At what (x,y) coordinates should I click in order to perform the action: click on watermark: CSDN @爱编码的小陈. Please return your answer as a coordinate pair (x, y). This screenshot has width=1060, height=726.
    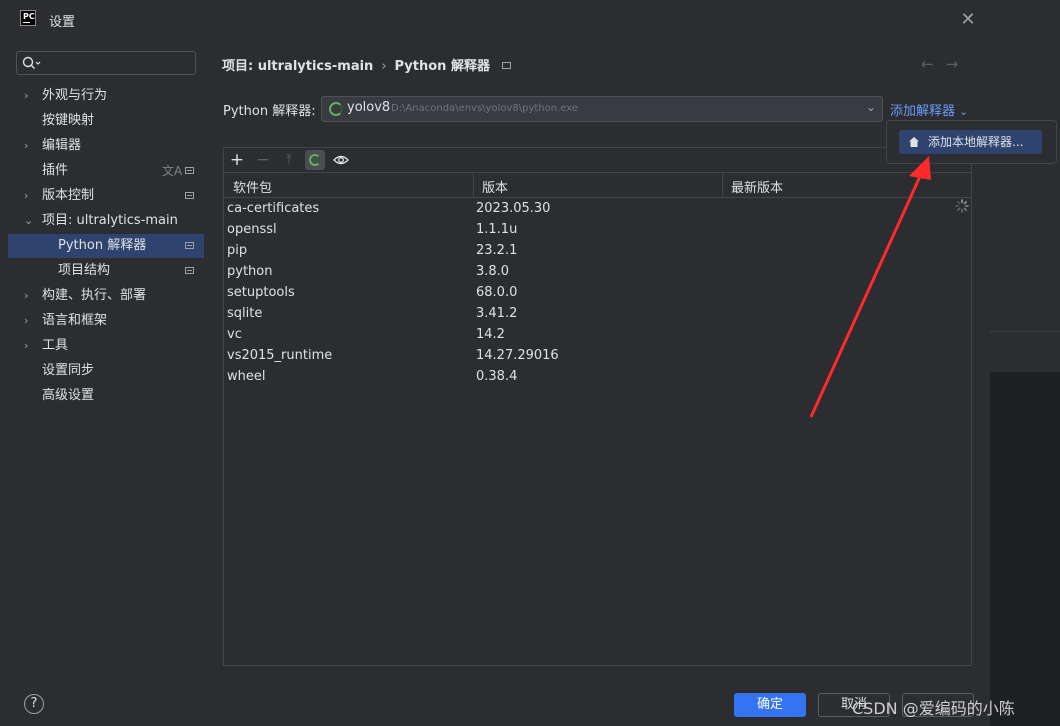
    Looking at the image, I should click on (933, 708).